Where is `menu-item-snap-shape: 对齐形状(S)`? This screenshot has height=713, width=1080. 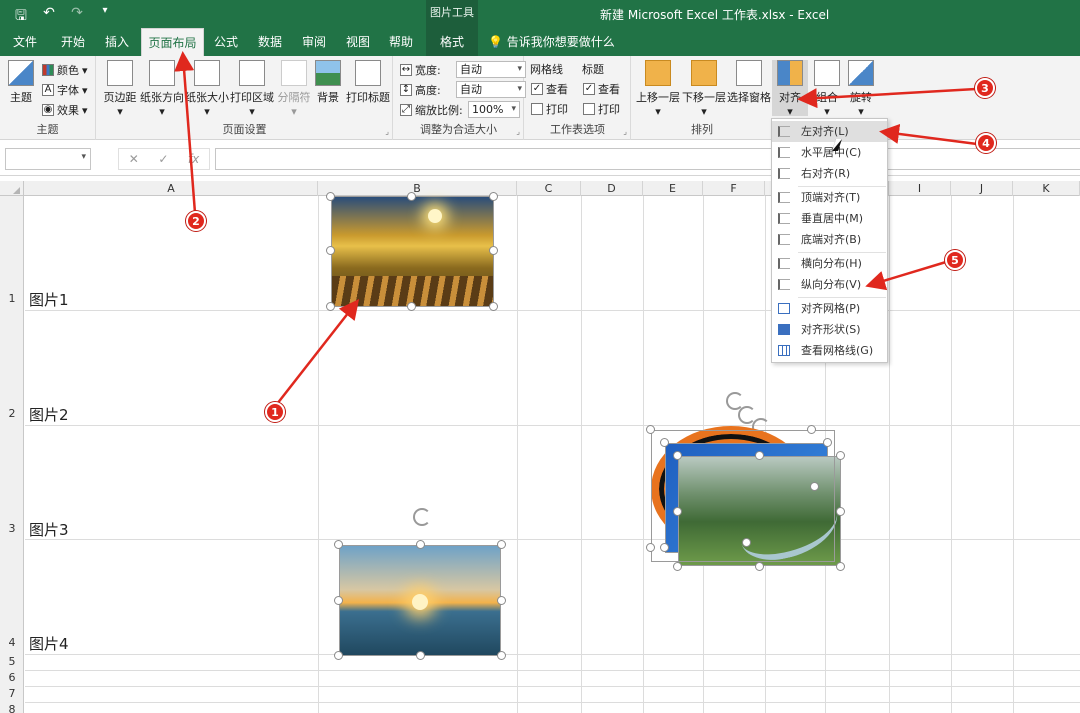 menu-item-snap-shape: 对齐形状(S) is located at coordinates (829, 329).